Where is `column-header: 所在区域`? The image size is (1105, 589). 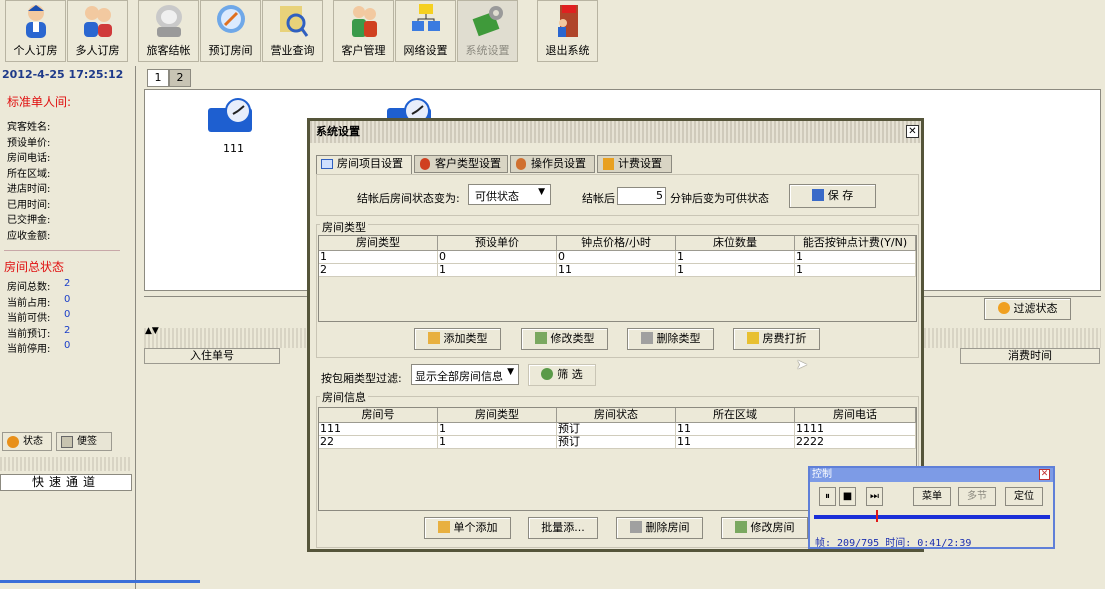 column-header: 所在区域 is located at coordinates (735, 415).